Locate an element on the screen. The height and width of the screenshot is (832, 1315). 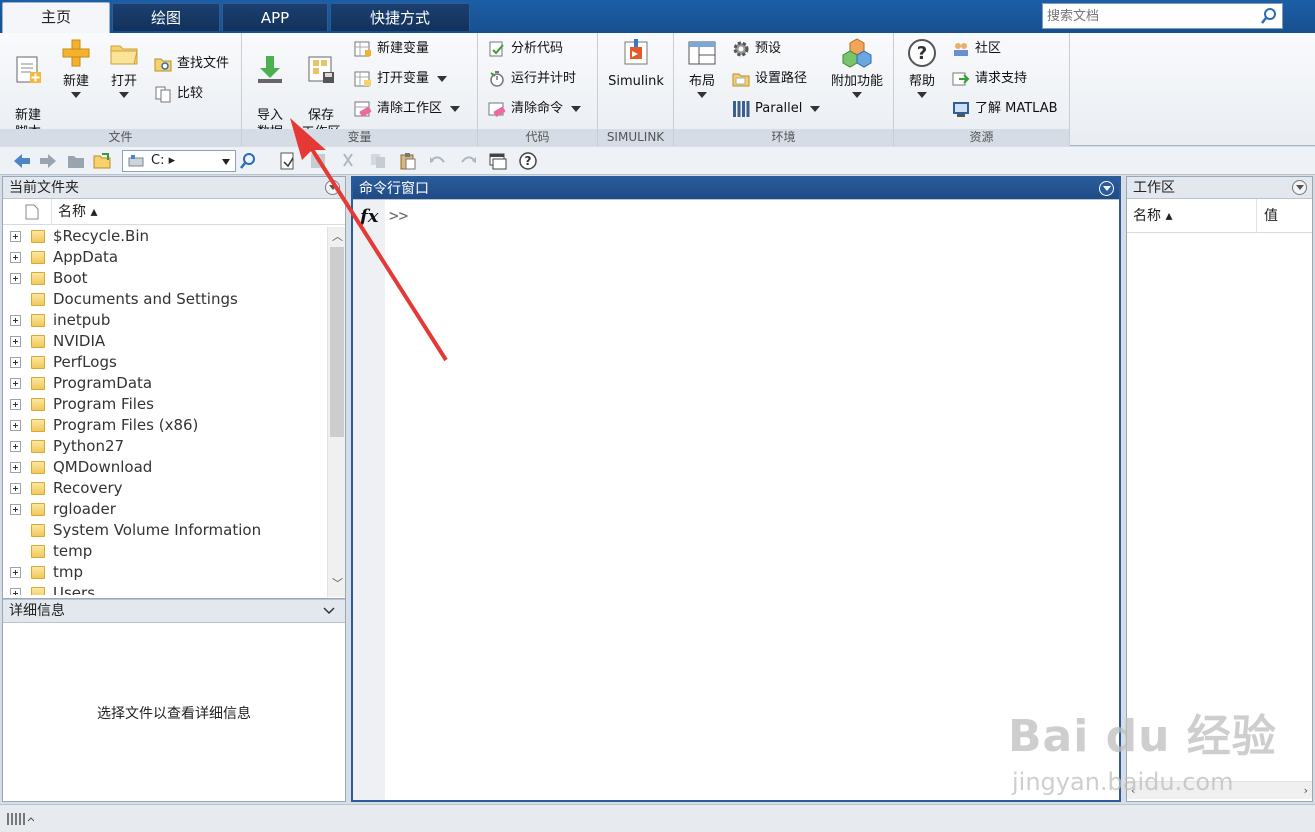
command-prompt: >> is located at coordinates (398, 215).